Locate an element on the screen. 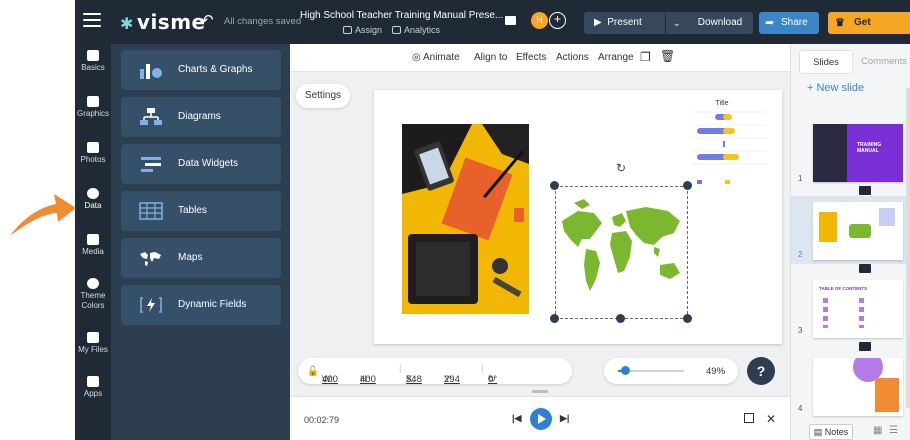 This screenshot has width=910, height=440. menu-icon is located at coordinates (92, 20).